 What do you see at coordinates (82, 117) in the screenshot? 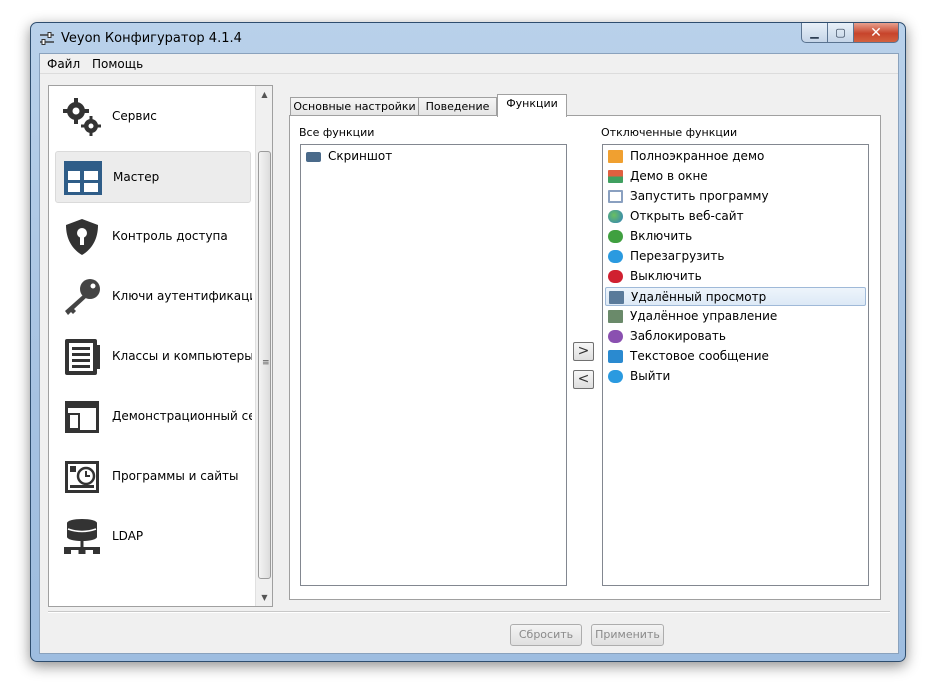
I see `gears-icon` at bounding box center [82, 117].